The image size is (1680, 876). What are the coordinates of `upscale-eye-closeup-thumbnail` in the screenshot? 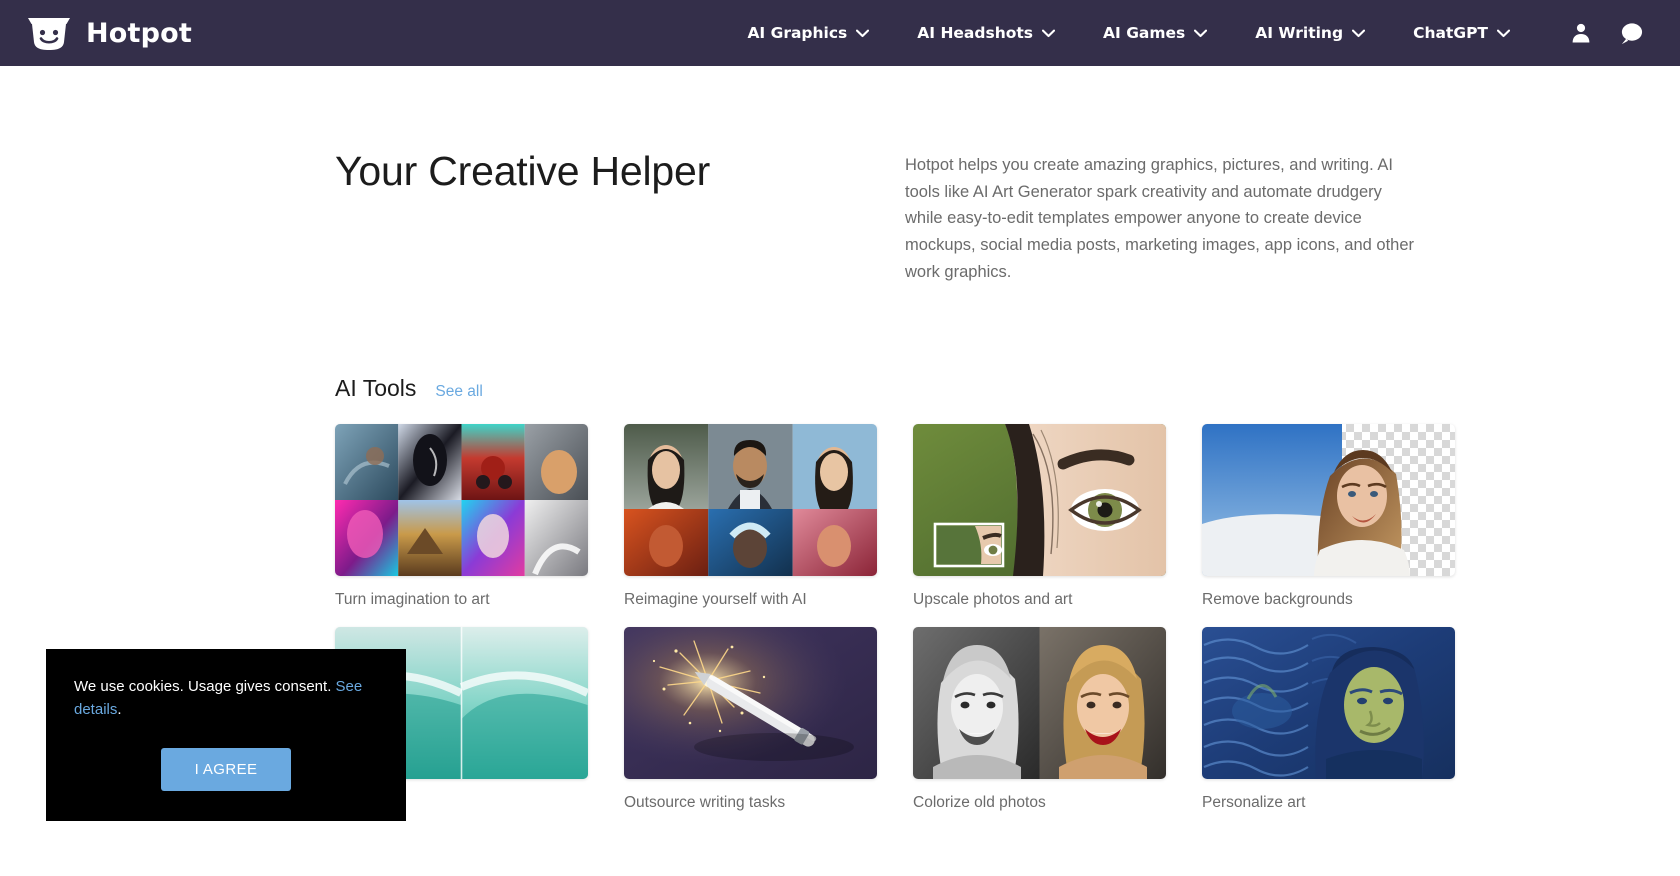 It's located at (1039, 499).